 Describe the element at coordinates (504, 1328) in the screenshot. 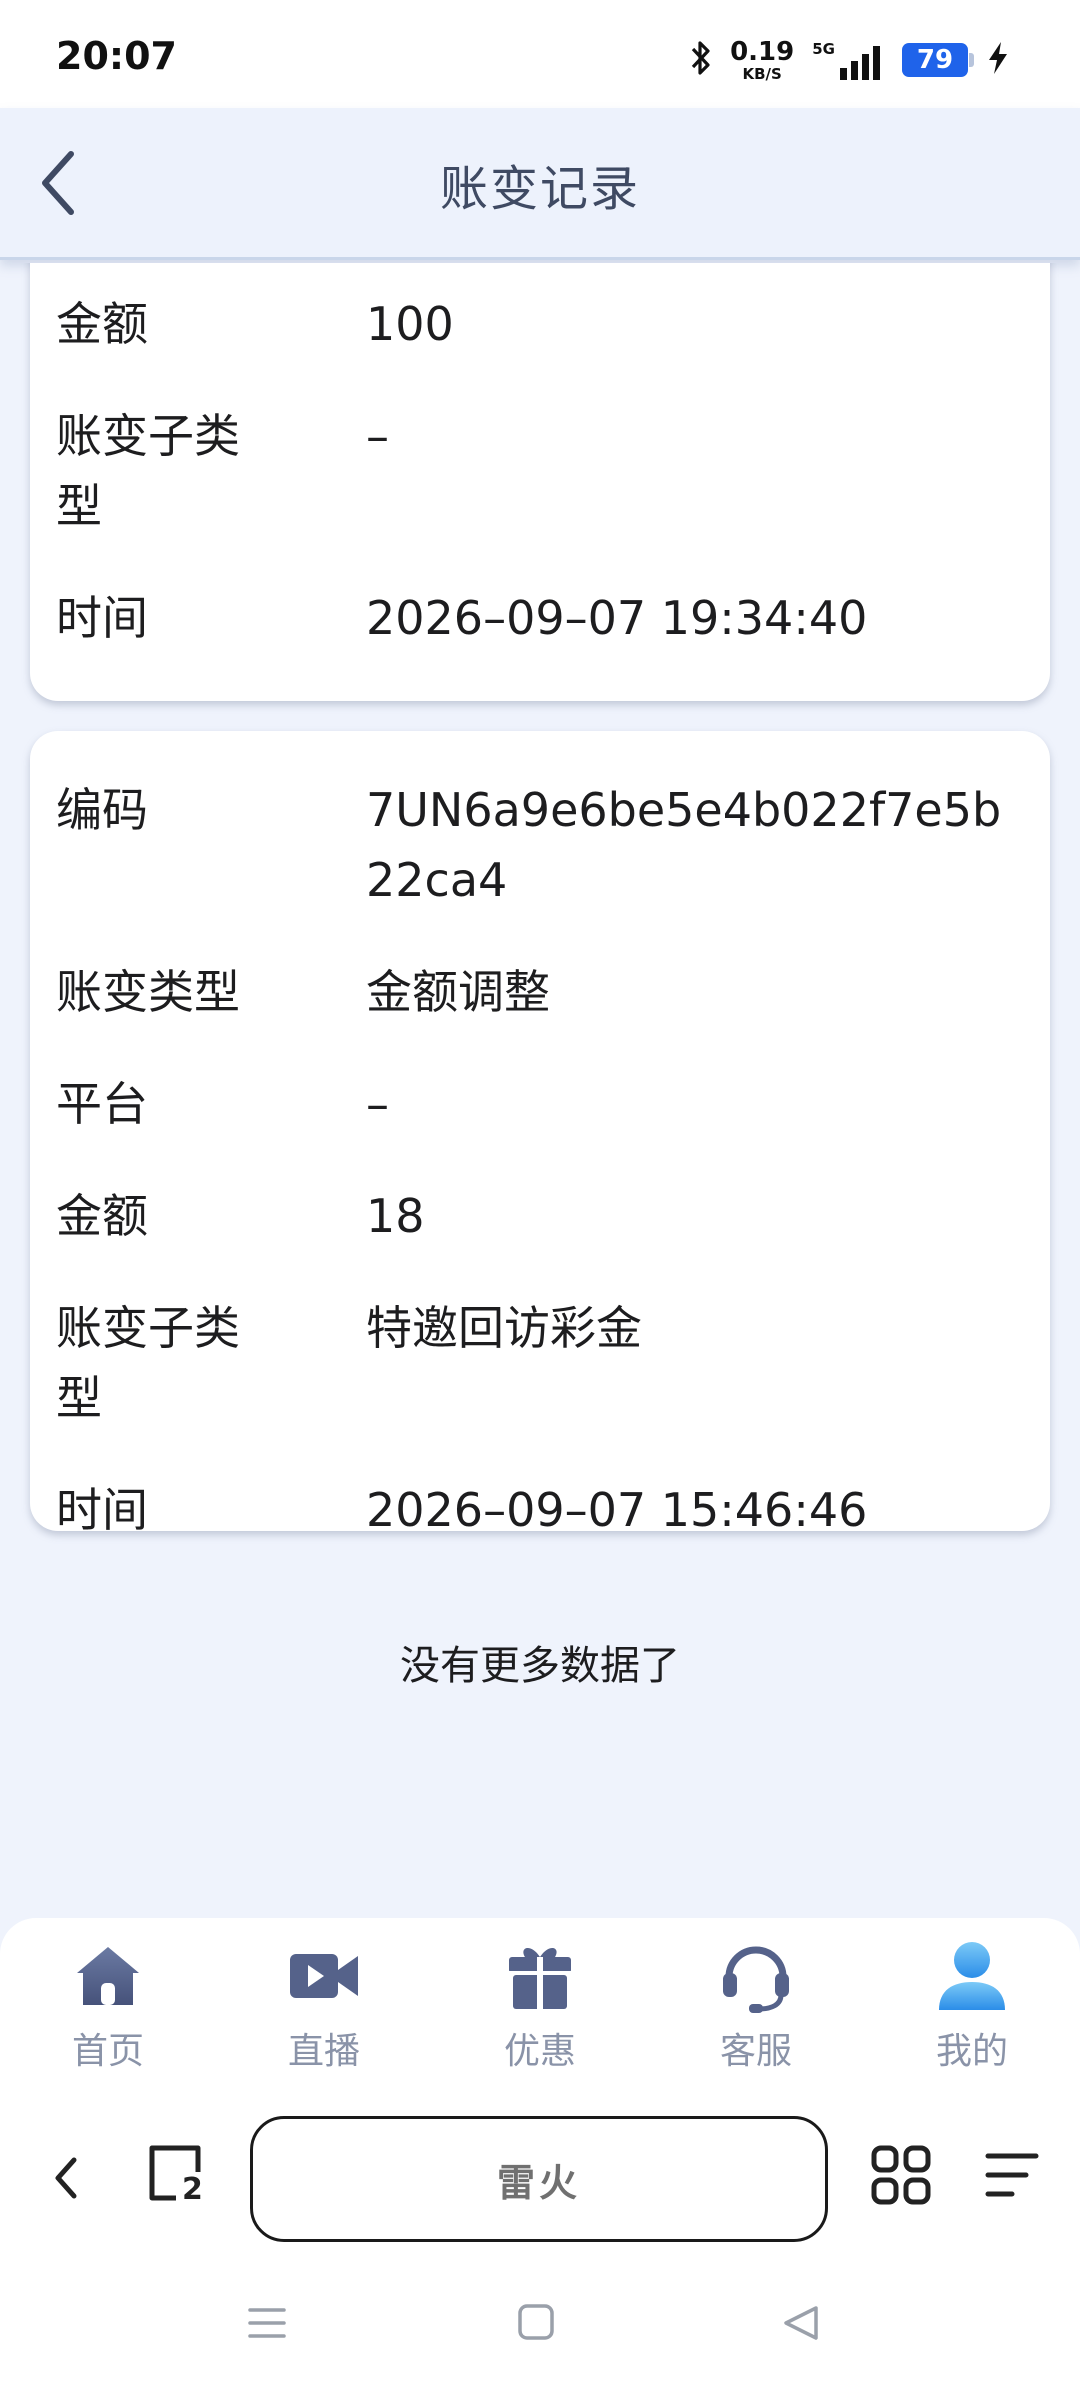

I see `field-value: 特邀回访彩金` at that location.